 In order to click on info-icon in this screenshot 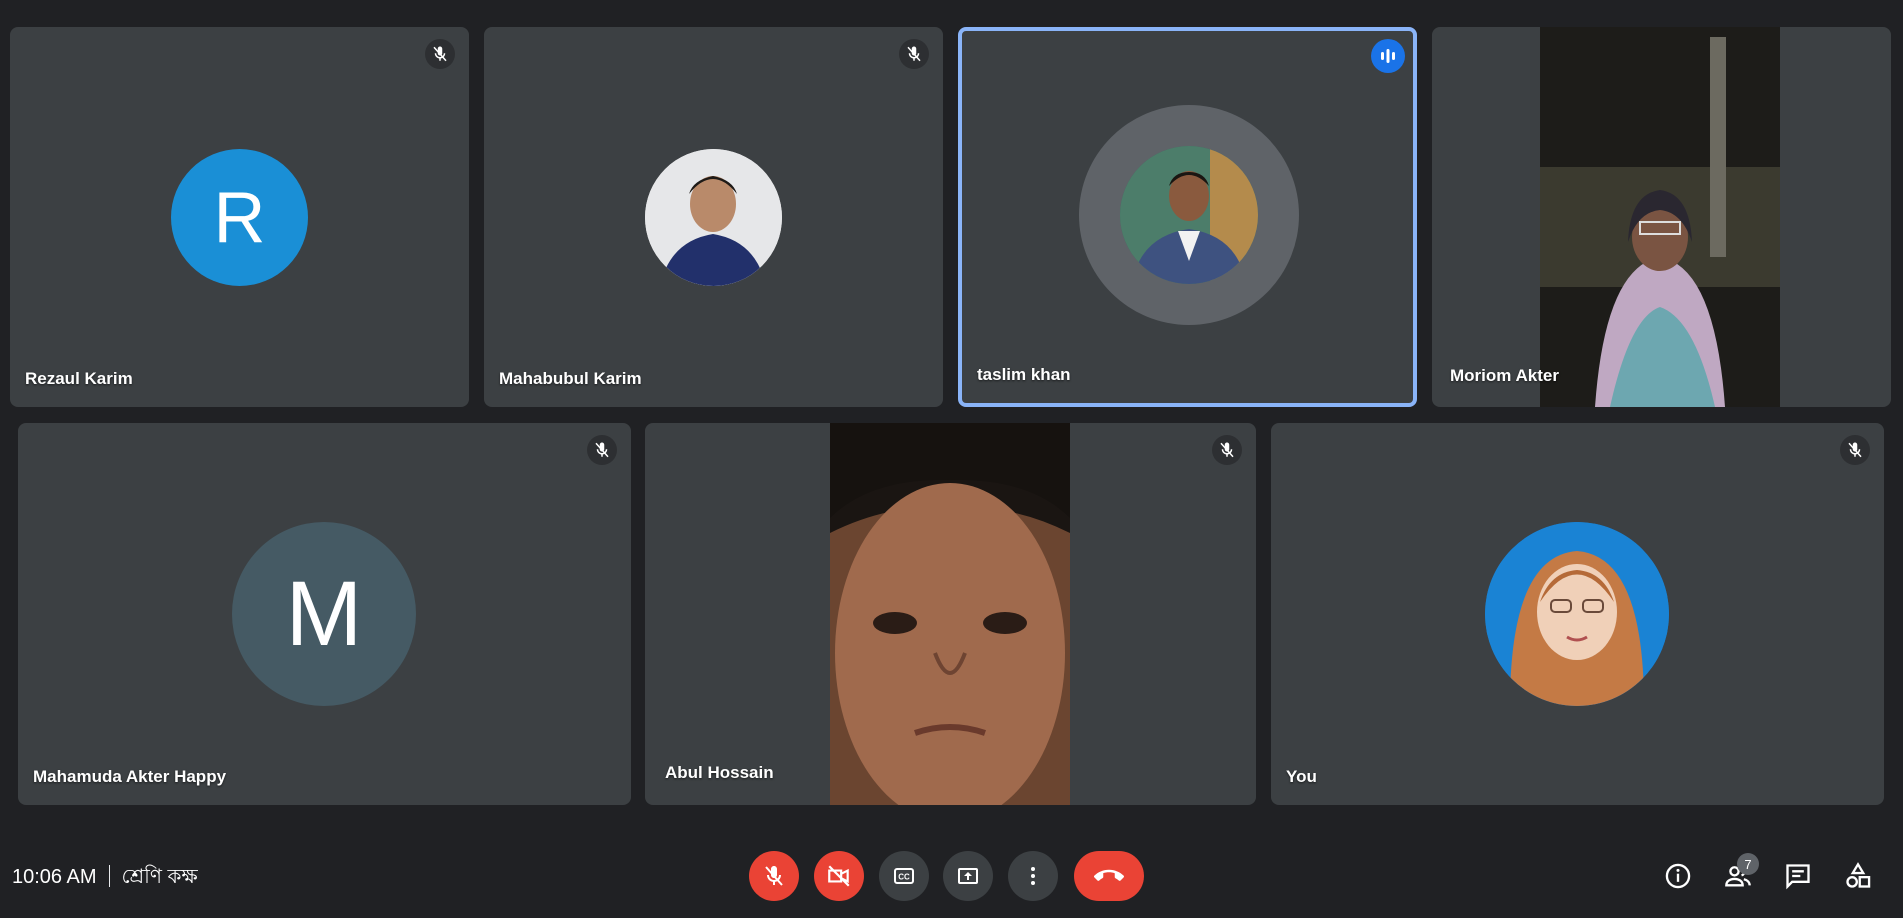, I will do `click(1678, 876)`.